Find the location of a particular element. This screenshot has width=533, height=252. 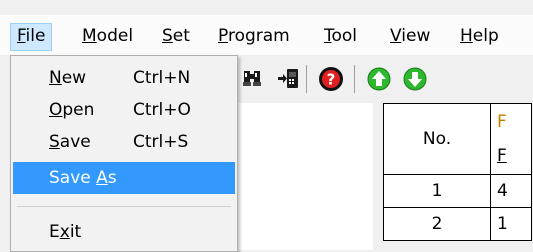

menu-tool-key: T is located at coordinates (328, 36).